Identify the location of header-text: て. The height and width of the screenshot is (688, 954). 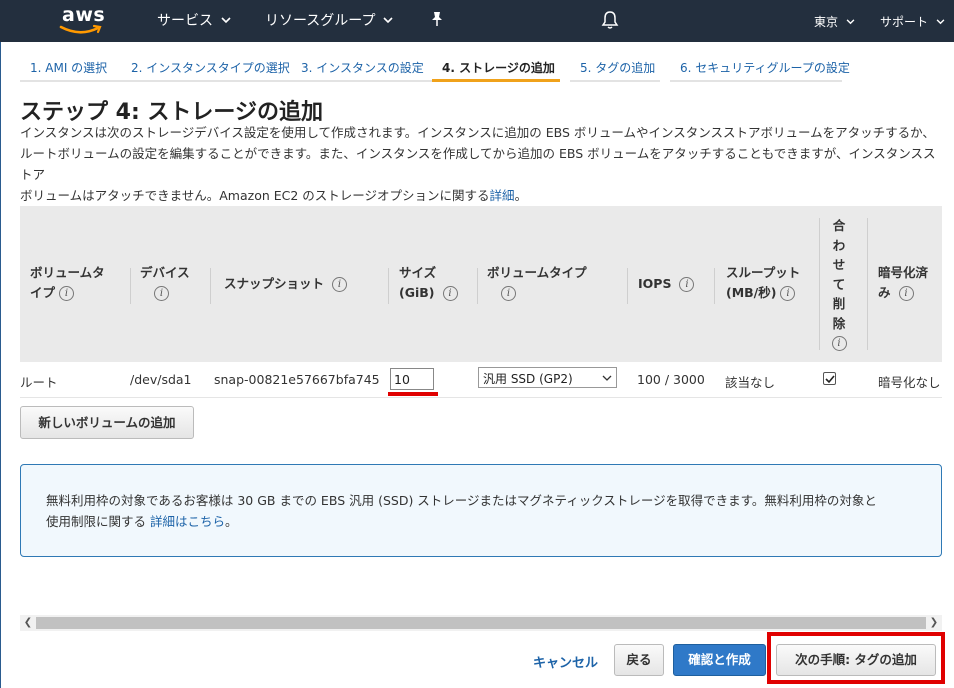
(839, 284).